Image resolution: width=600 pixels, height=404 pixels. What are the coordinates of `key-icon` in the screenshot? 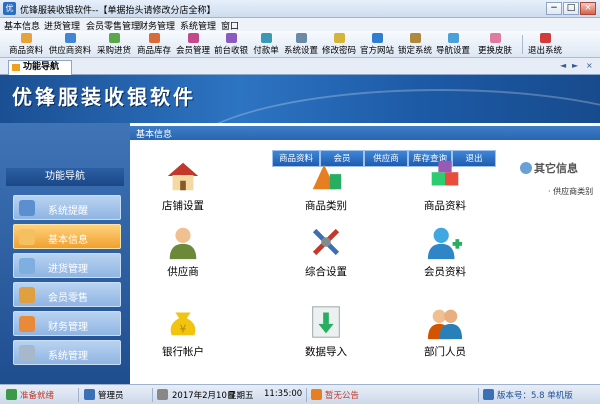 It's located at (339, 38).